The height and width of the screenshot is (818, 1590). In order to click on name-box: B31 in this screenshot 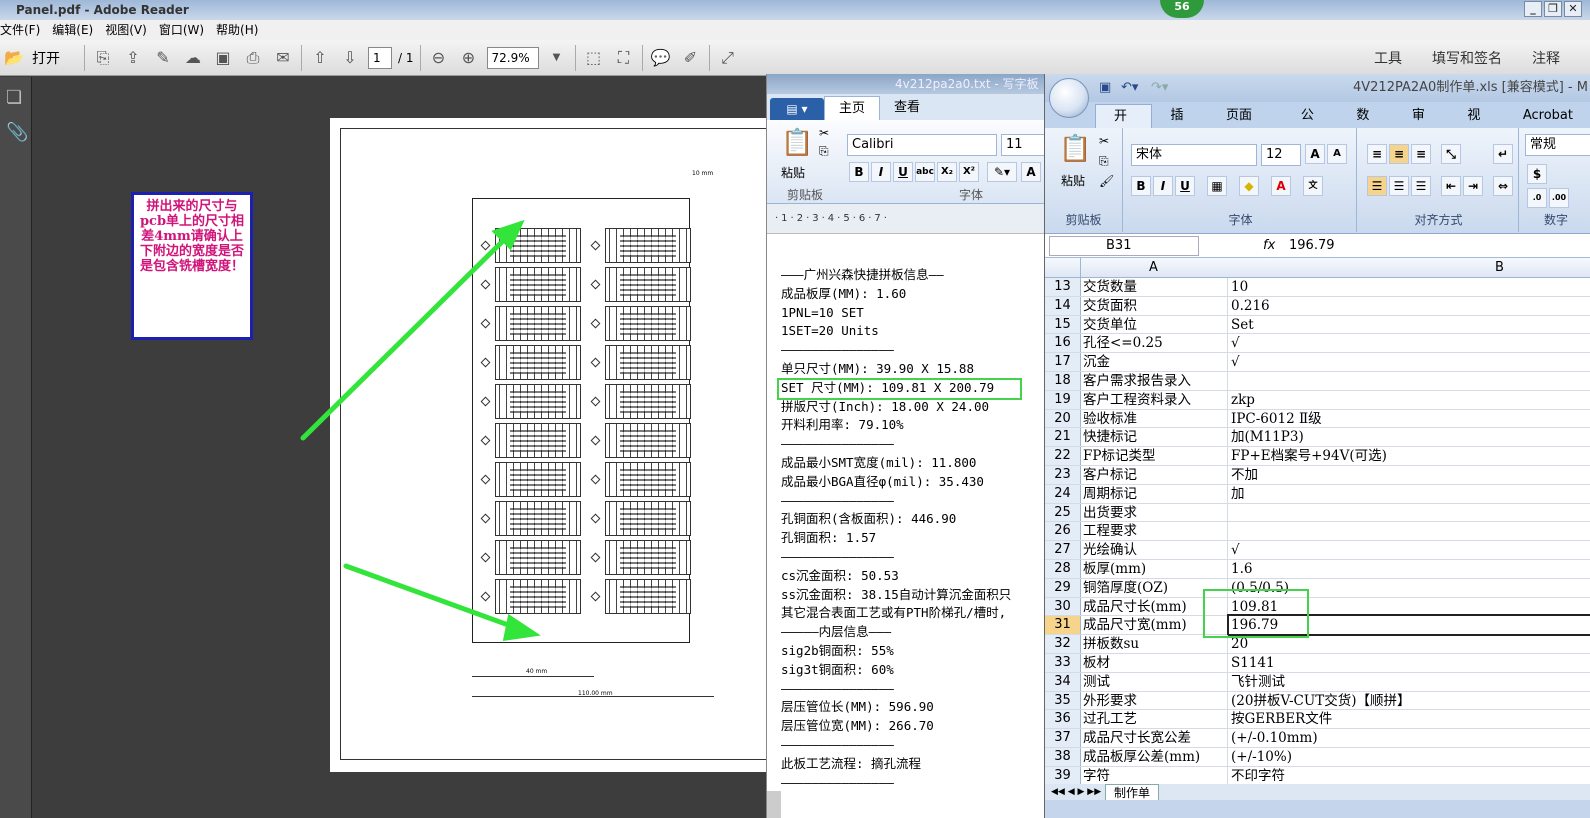, I will do `click(1124, 246)`.